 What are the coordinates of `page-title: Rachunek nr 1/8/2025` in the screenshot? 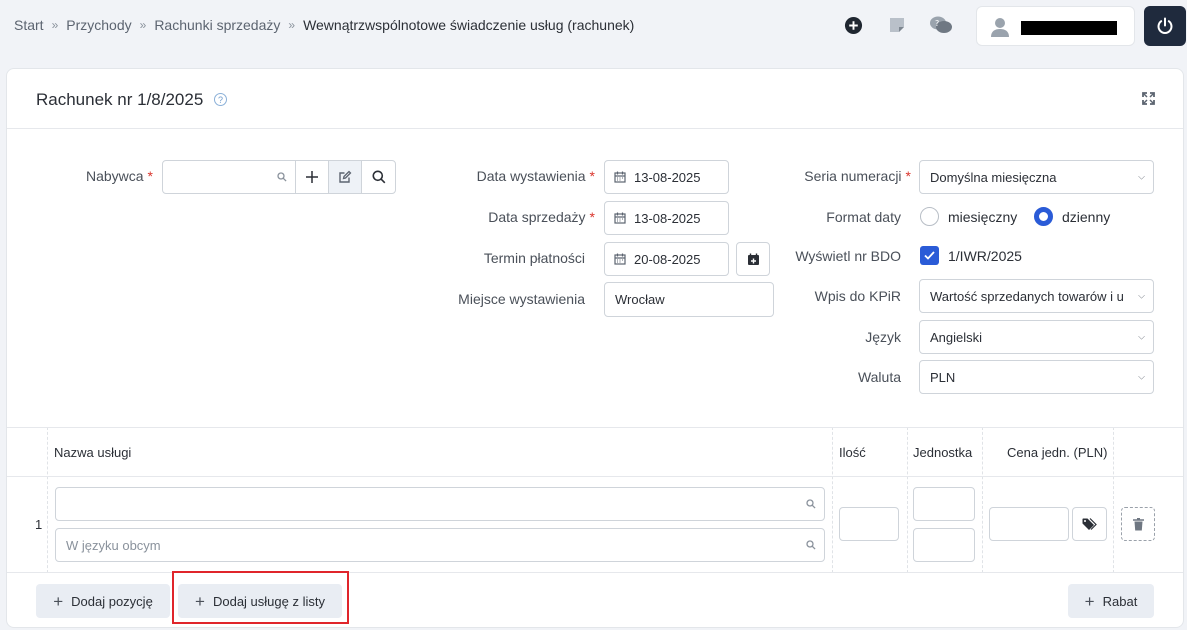 It's located at (120, 99).